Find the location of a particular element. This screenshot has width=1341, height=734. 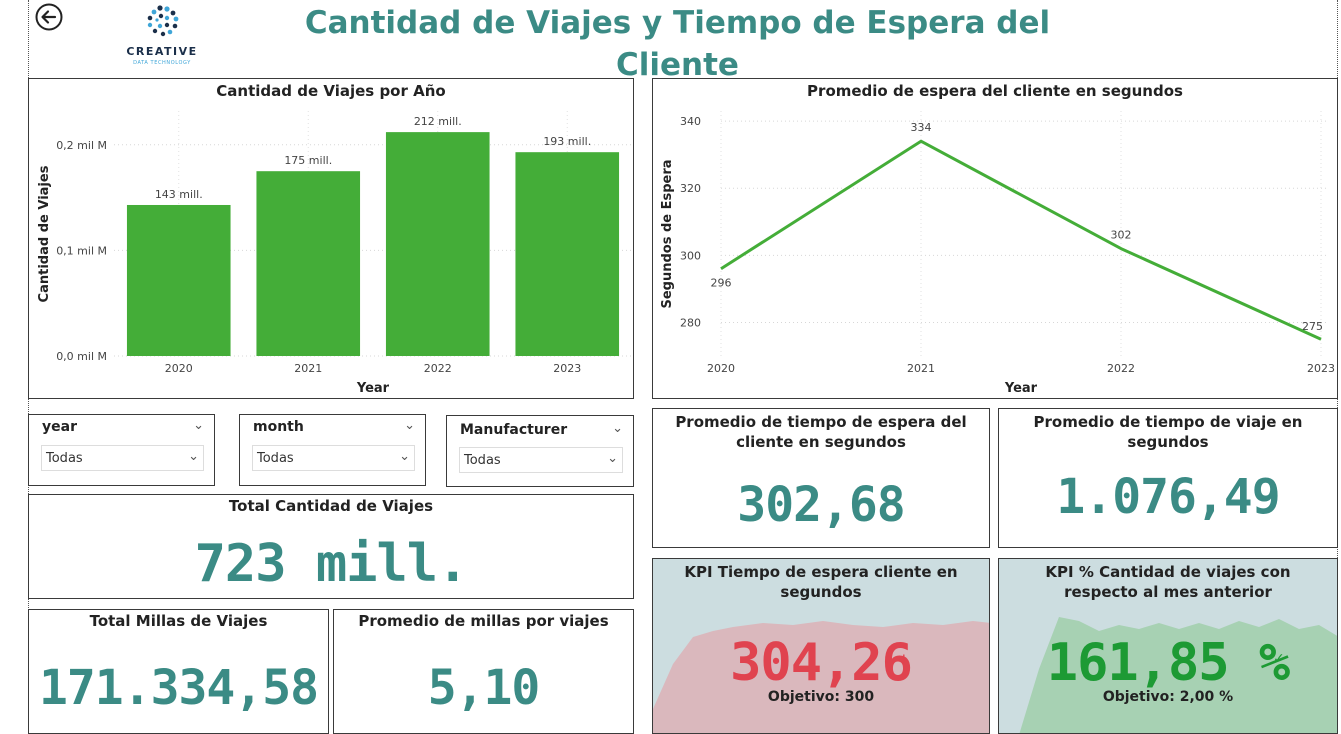

slicer-year-value: Todas is located at coordinates (64, 458).